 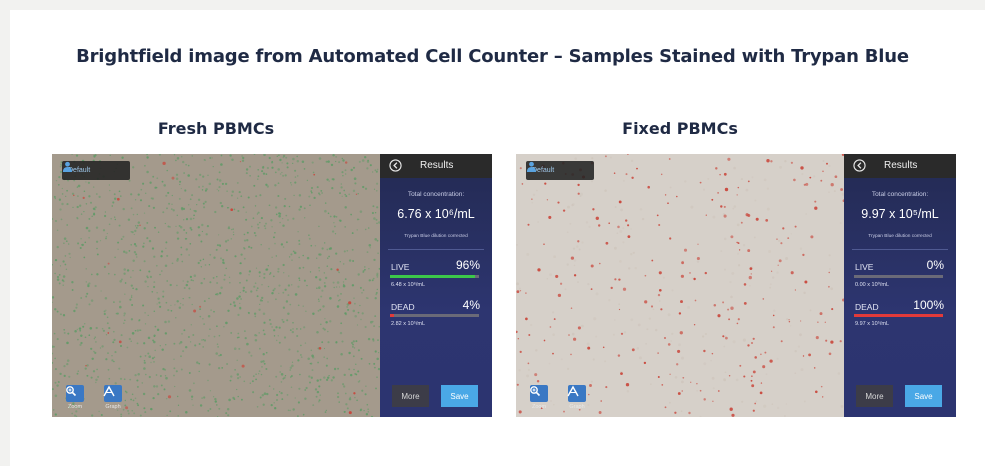 I want to click on live-concentration: 6.48 x 10⁶/mL, so click(x=408, y=285).